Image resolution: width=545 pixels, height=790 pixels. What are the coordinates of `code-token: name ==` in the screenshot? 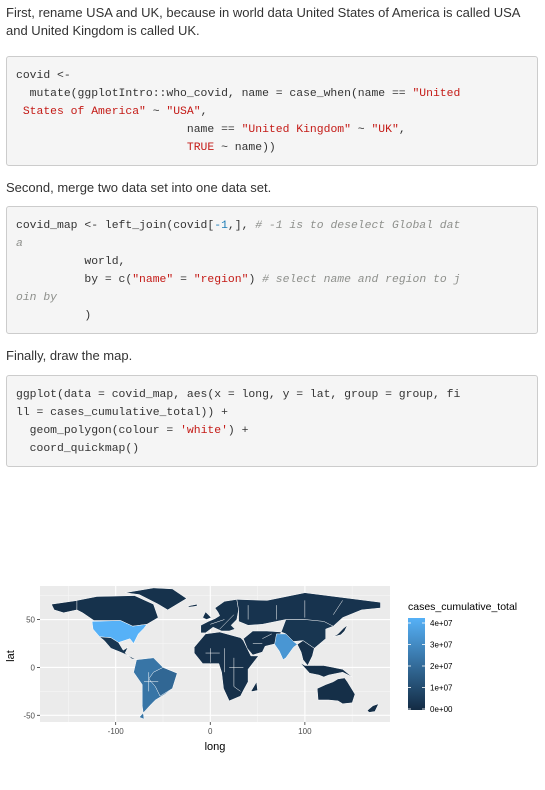 It's located at (129, 130).